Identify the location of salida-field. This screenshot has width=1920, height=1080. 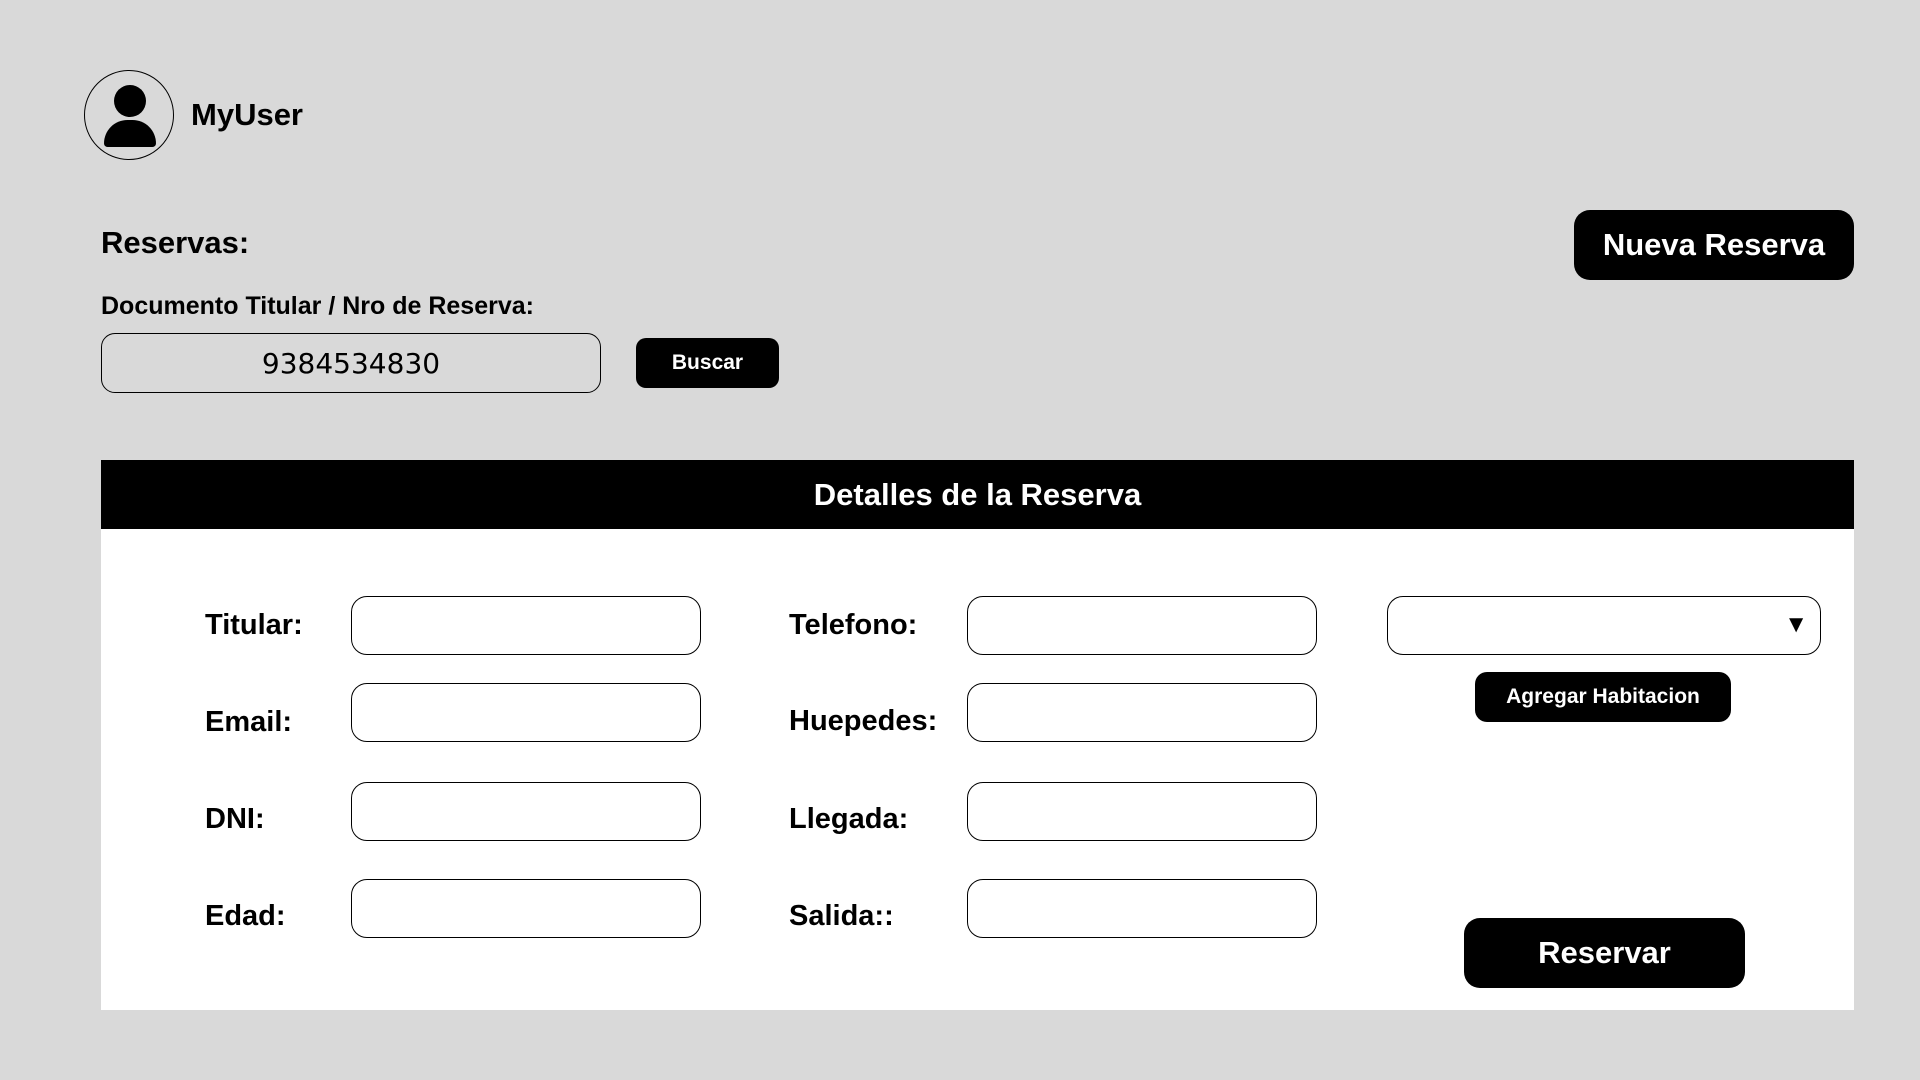
(1142, 908).